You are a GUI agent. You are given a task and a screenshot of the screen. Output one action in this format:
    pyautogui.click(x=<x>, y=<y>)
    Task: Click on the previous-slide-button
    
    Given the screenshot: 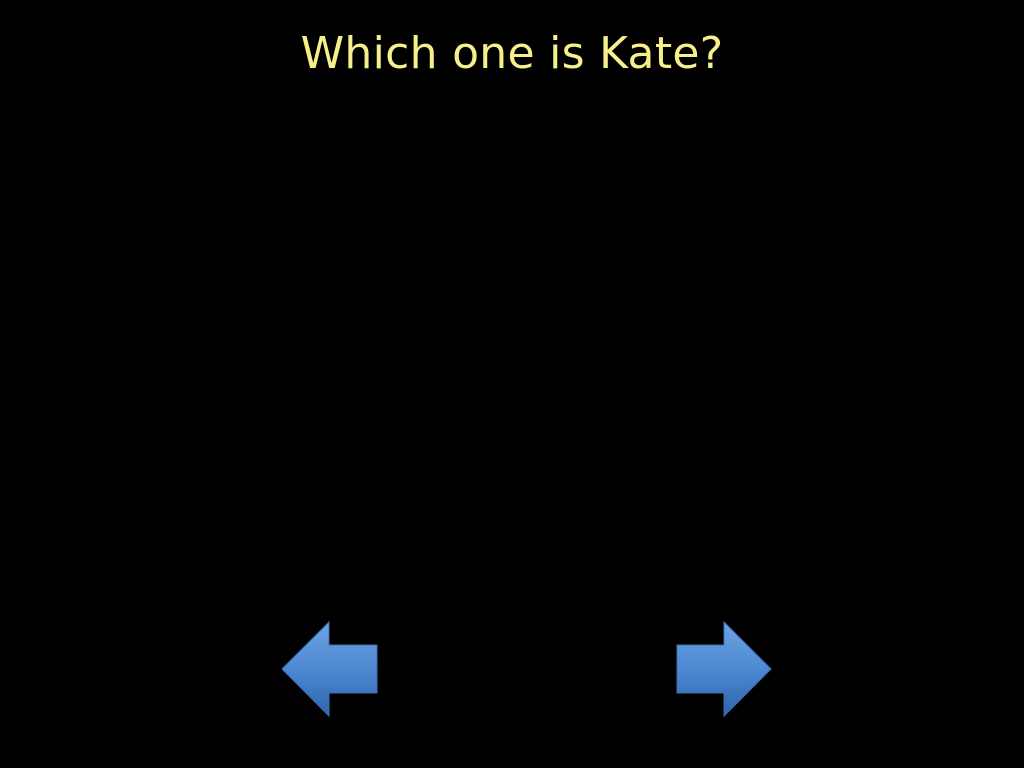 What is the action you would take?
    pyautogui.click(x=330, y=669)
    